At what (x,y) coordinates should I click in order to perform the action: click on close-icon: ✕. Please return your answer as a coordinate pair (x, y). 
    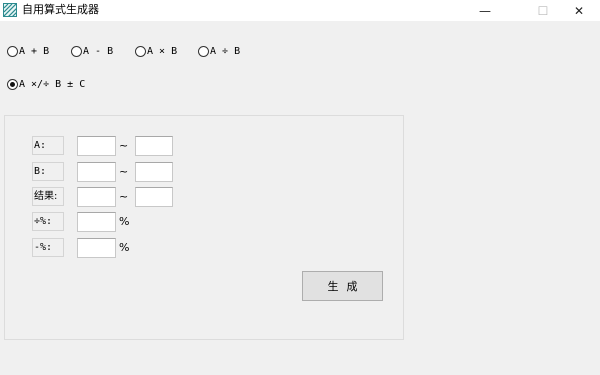
    Looking at the image, I should click on (579, 10).